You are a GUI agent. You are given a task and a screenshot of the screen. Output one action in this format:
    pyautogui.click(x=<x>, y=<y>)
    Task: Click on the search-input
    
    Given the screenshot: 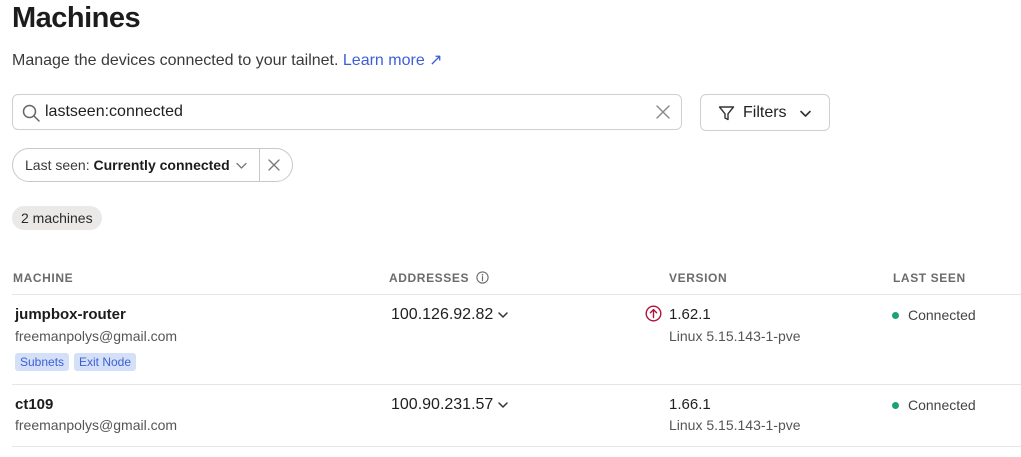 What is the action you would take?
    pyautogui.click(x=345, y=112)
    